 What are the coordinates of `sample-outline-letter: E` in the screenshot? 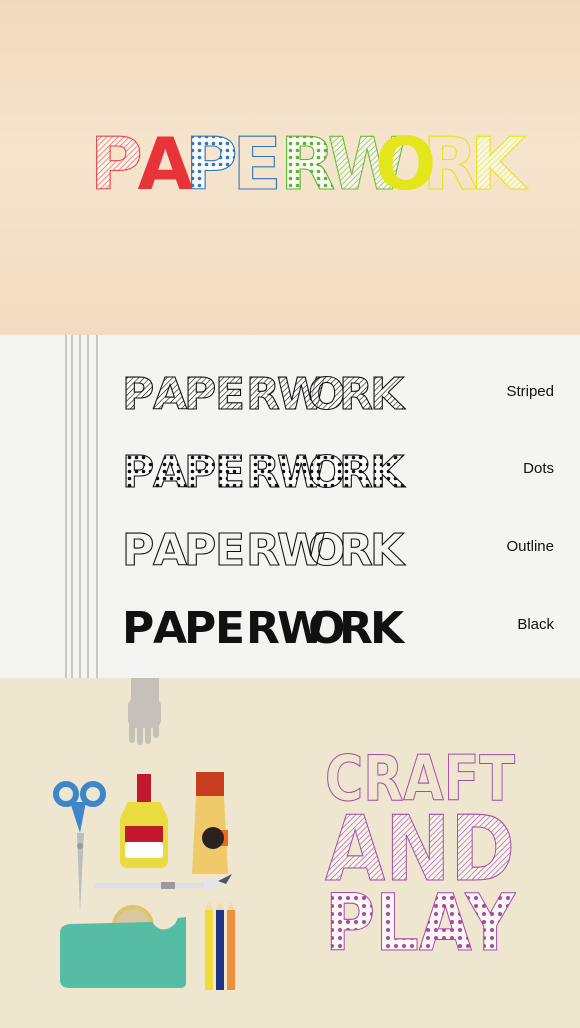 It's located at (230, 550).